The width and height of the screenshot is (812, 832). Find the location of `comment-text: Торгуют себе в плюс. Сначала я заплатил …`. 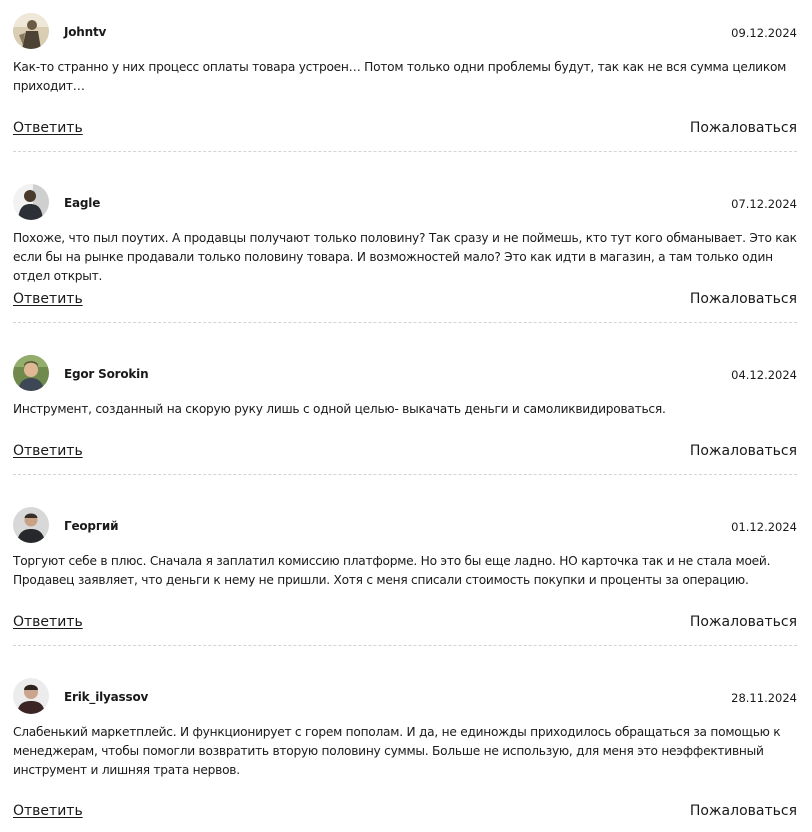

comment-text: Торгуют себе в плюс. Сначала я заплатил … is located at coordinates (392, 570).